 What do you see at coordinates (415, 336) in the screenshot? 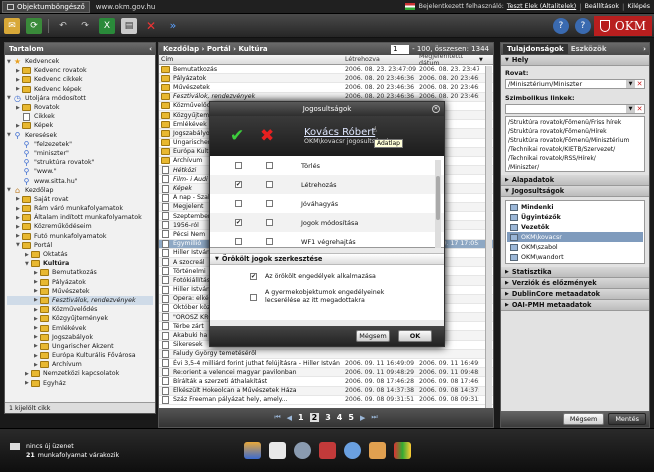
I see `dialog-ok-button: OK` at bounding box center [415, 336].